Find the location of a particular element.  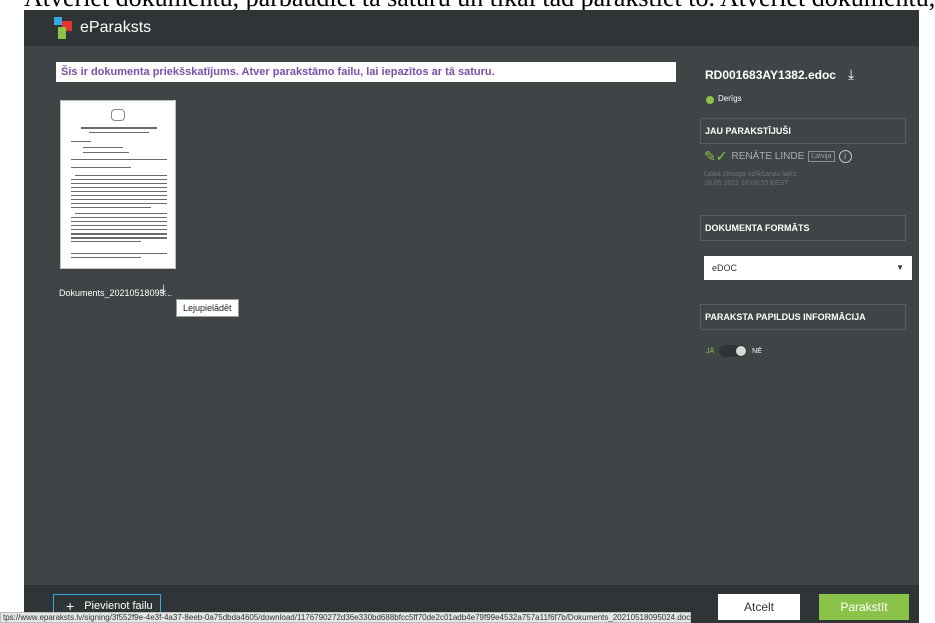

crest-icon is located at coordinates (118, 115).